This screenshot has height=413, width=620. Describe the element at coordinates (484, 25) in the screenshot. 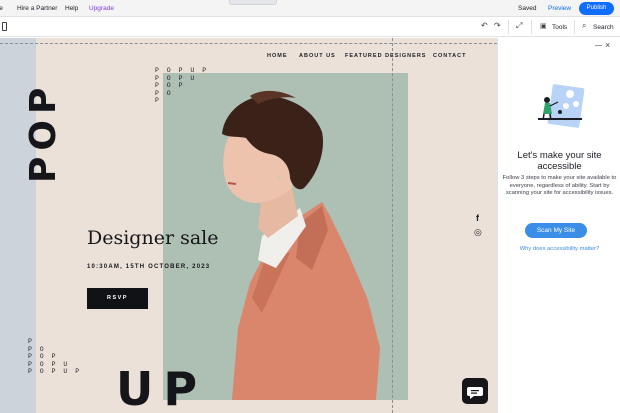

I see `undo-icon: ↶` at that location.